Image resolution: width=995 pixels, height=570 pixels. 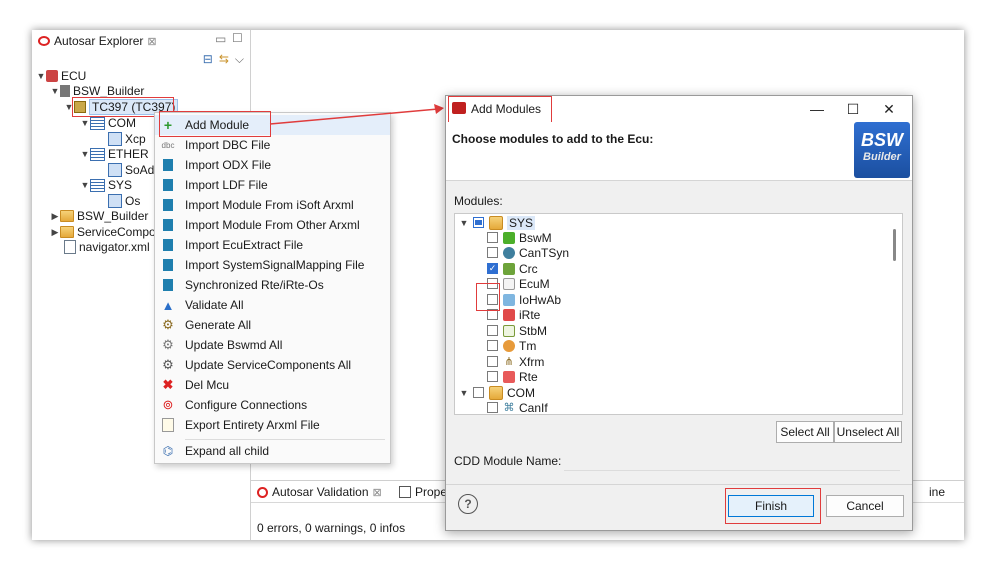 What do you see at coordinates (533, 407) in the screenshot?
I see `module-label: CanIf` at bounding box center [533, 407].